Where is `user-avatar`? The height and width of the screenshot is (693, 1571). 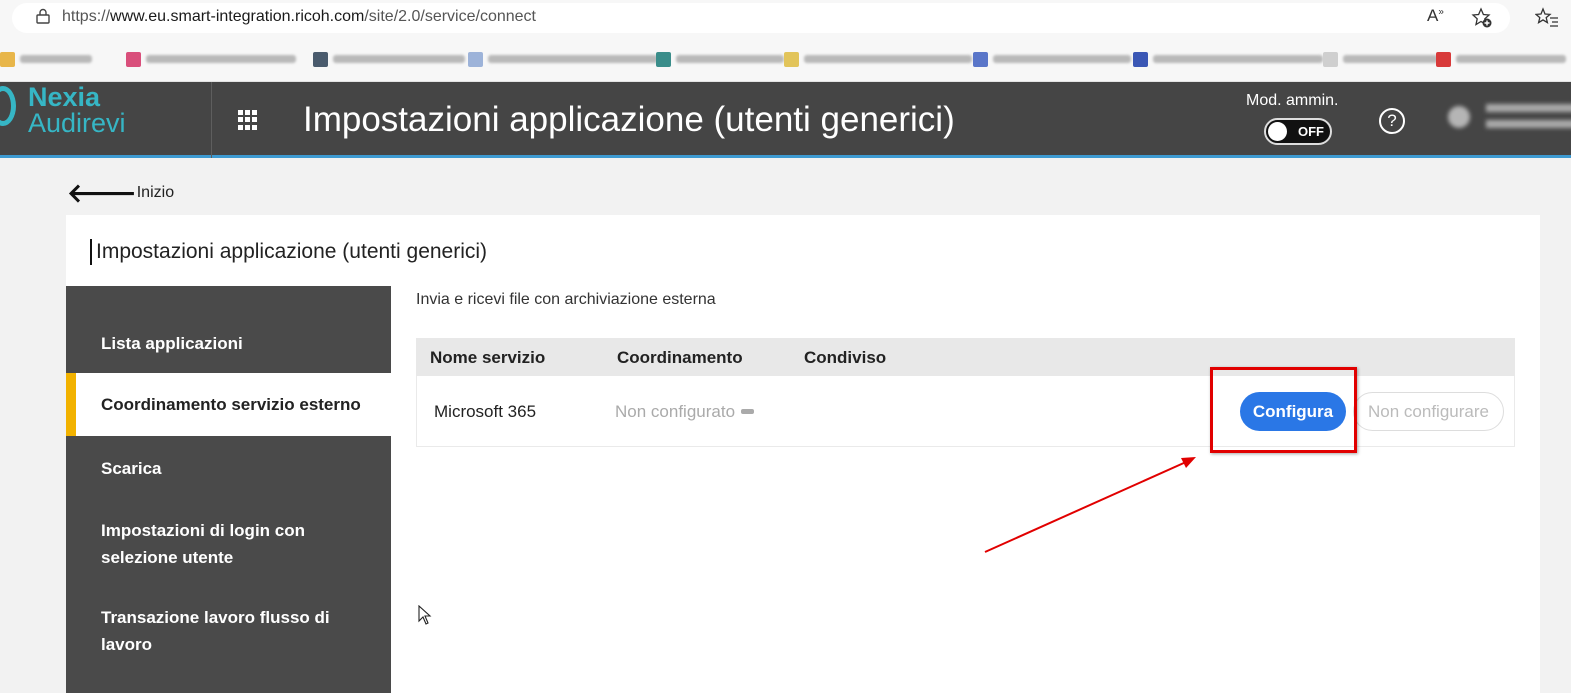 user-avatar is located at coordinates (1459, 117).